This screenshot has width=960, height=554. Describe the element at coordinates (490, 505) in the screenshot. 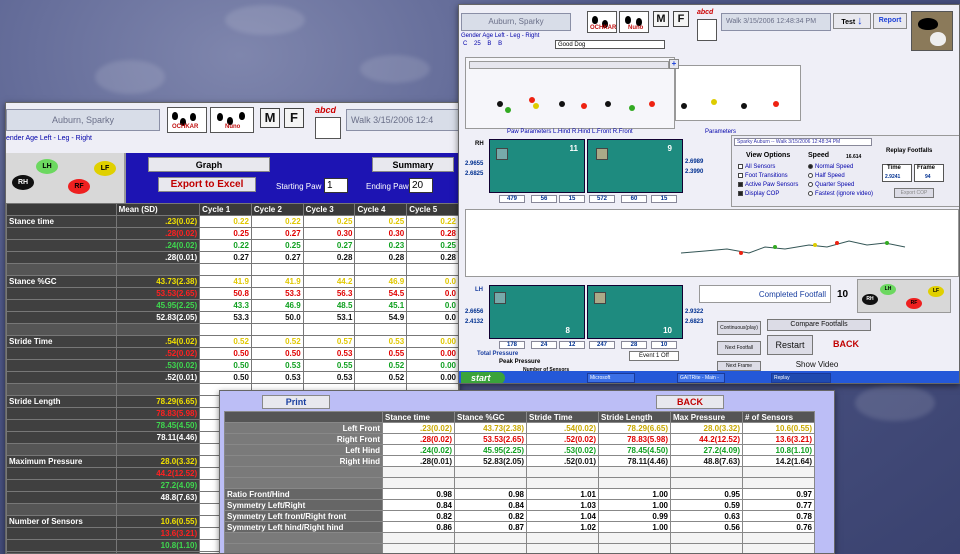

I see `ratio-cell: 0.84` at that location.